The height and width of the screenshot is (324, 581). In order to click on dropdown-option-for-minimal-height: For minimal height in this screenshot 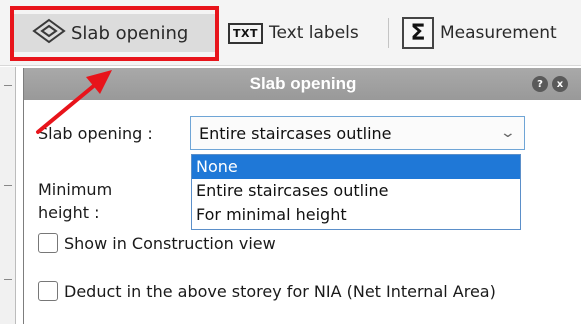, I will do `click(356, 215)`.